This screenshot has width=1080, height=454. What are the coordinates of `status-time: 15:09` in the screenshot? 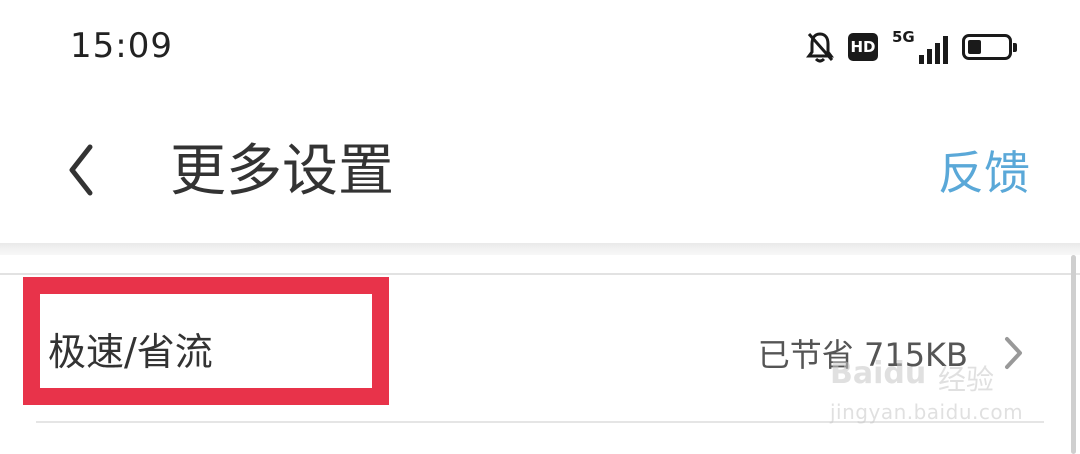 It's located at (121, 46).